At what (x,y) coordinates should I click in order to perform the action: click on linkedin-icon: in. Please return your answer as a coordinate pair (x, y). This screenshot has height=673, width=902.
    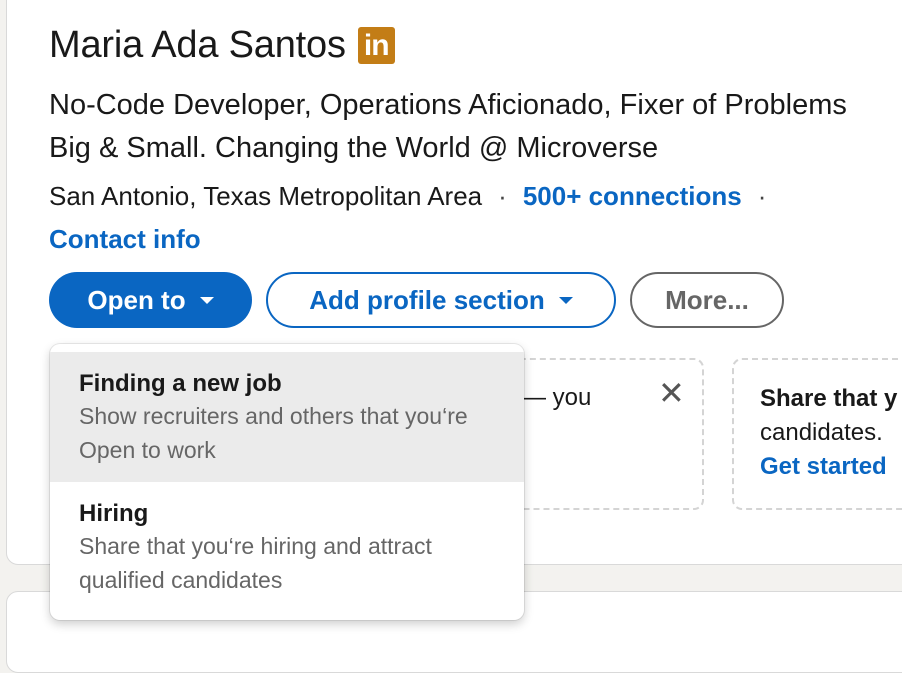
    Looking at the image, I should click on (376, 45).